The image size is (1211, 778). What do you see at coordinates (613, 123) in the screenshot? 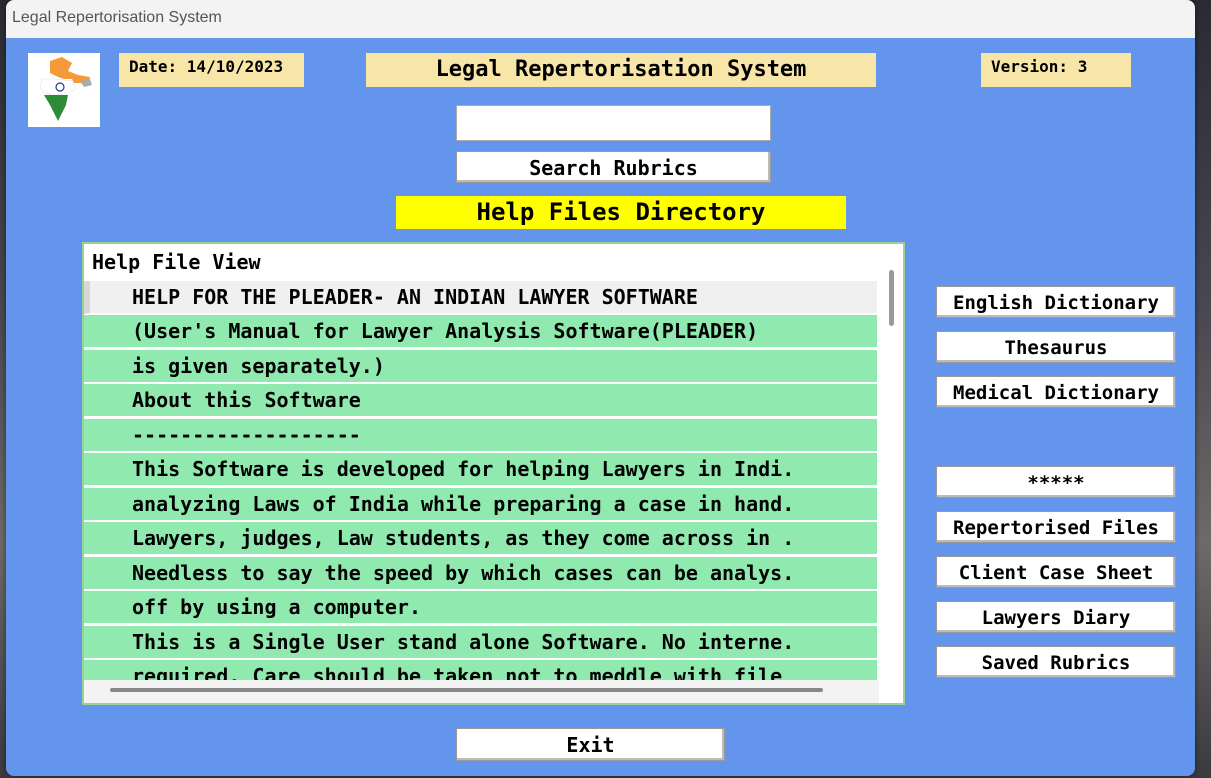
I see `search-input` at bounding box center [613, 123].